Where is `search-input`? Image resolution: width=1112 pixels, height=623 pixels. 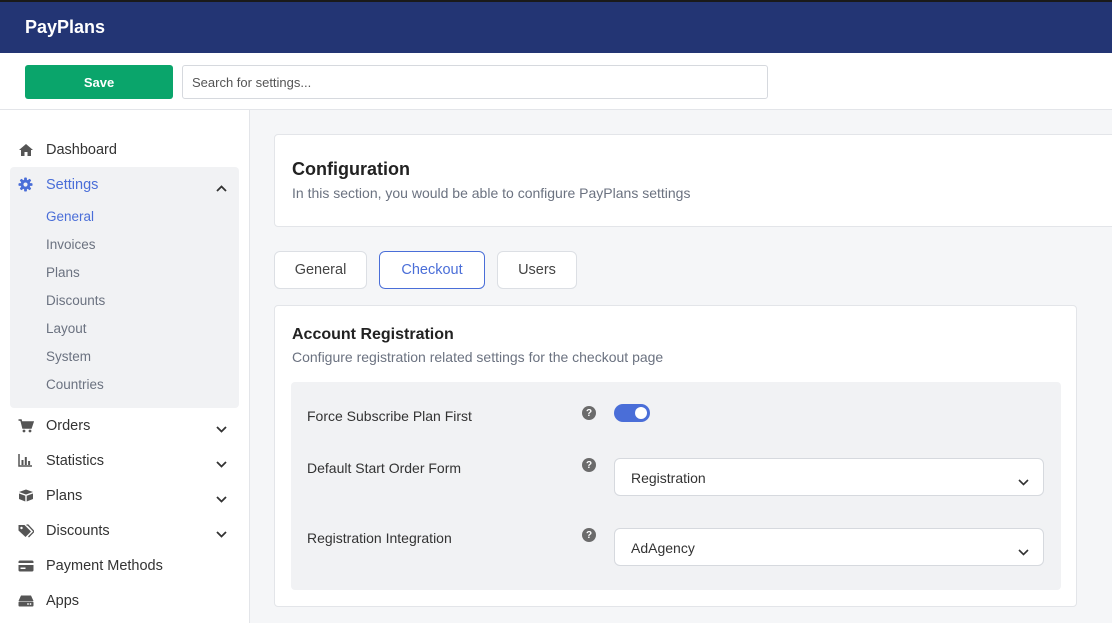
search-input is located at coordinates (475, 82).